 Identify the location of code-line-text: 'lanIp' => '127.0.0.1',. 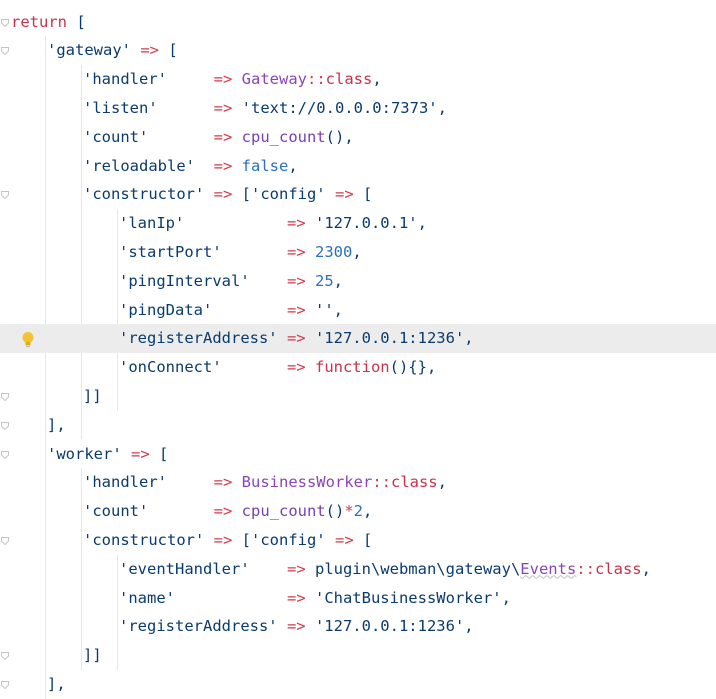
(273, 223).